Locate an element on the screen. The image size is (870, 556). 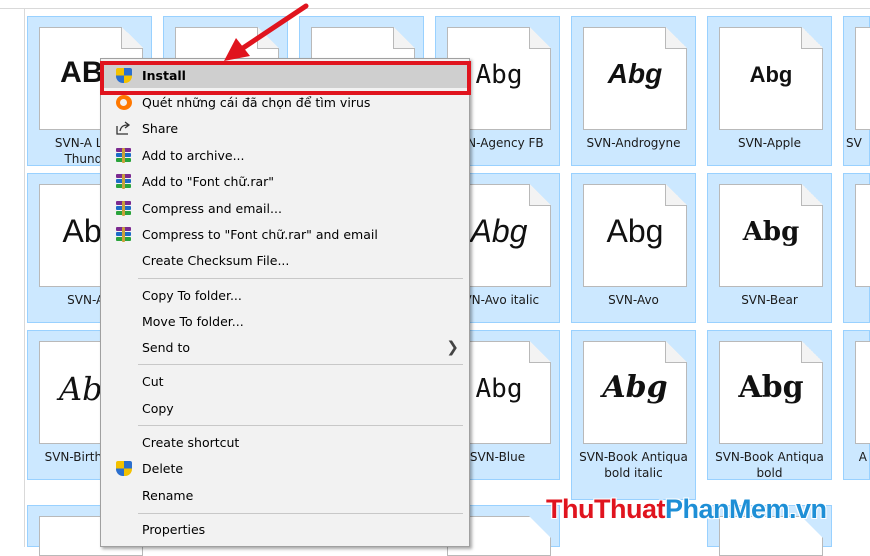
file-tile: Abg SVN-Book Antiqua bold italic is located at coordinates (633, 415).